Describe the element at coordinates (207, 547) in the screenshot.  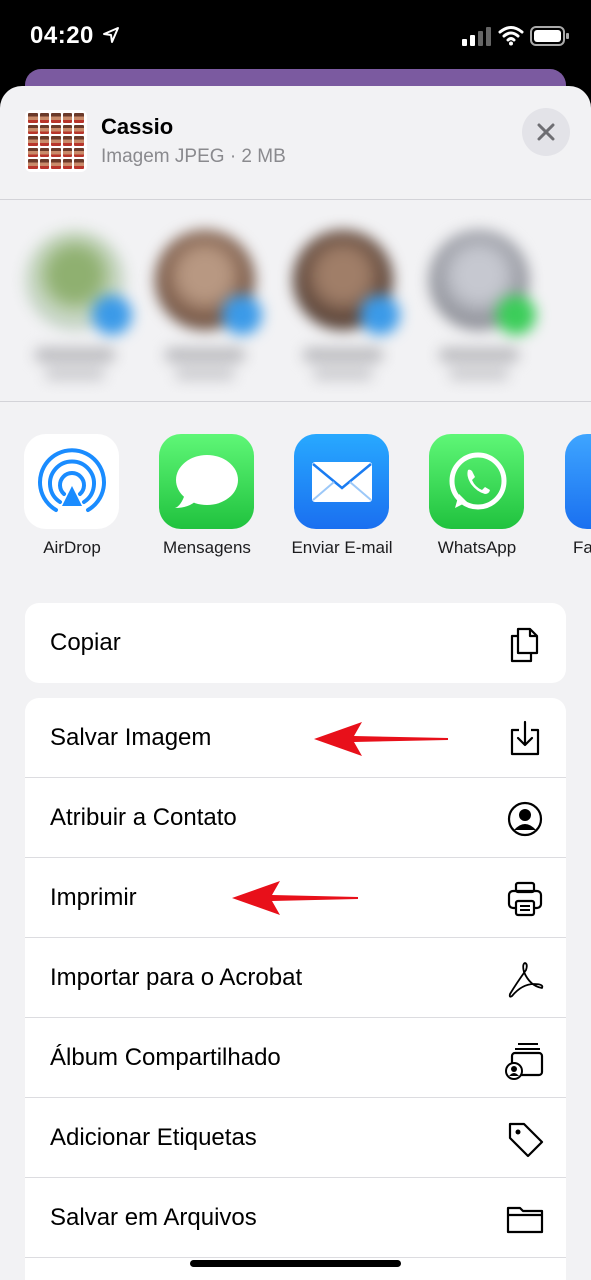
I see `app-label: Mensagens` at that location.